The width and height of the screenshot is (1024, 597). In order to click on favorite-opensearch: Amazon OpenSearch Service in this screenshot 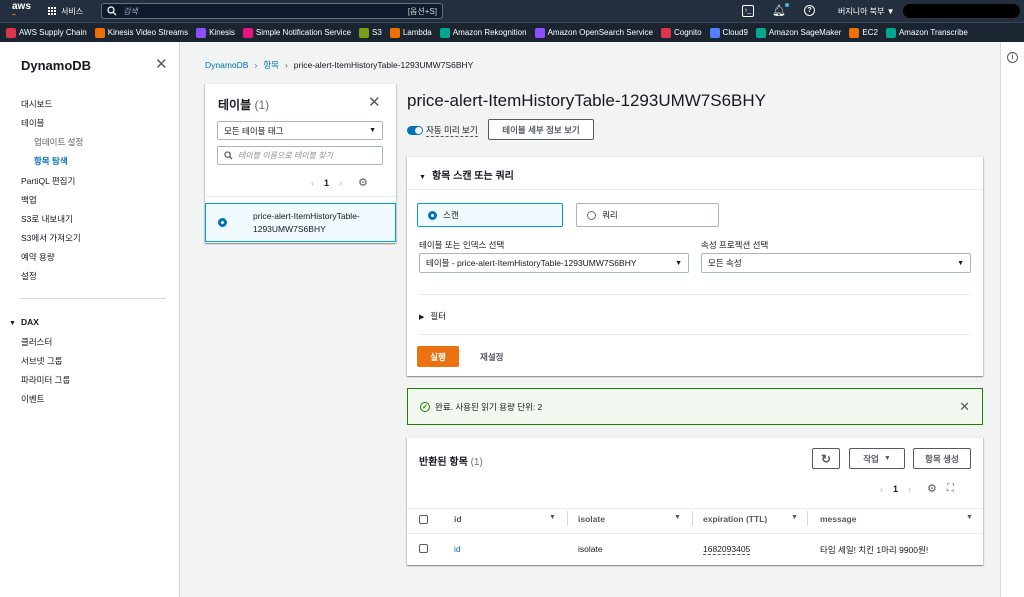, I will do `click(593, 32)`.